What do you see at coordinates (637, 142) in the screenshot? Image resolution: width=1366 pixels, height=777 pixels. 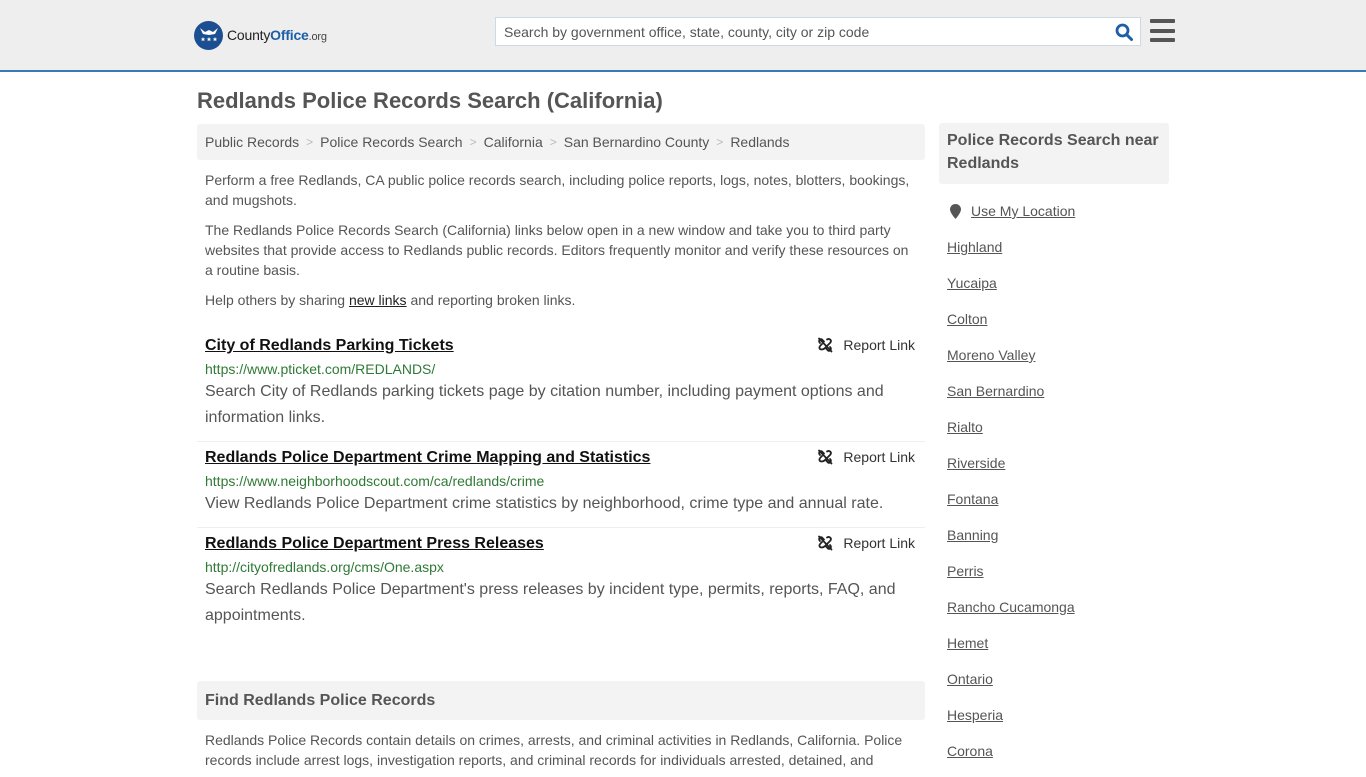 I see `breadcrumb-san-bernardino-county: San Bernardino County` at bounding box center [637, 142].